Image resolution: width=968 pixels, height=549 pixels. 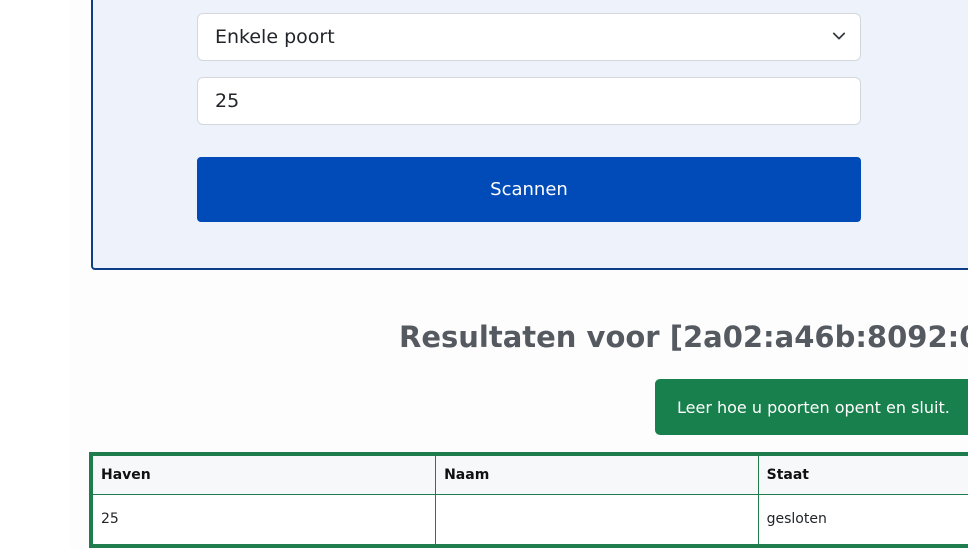 I want to click on learn-ports-button: Leer hoe u poorten opent en sluit., so click(x=811, y=407).